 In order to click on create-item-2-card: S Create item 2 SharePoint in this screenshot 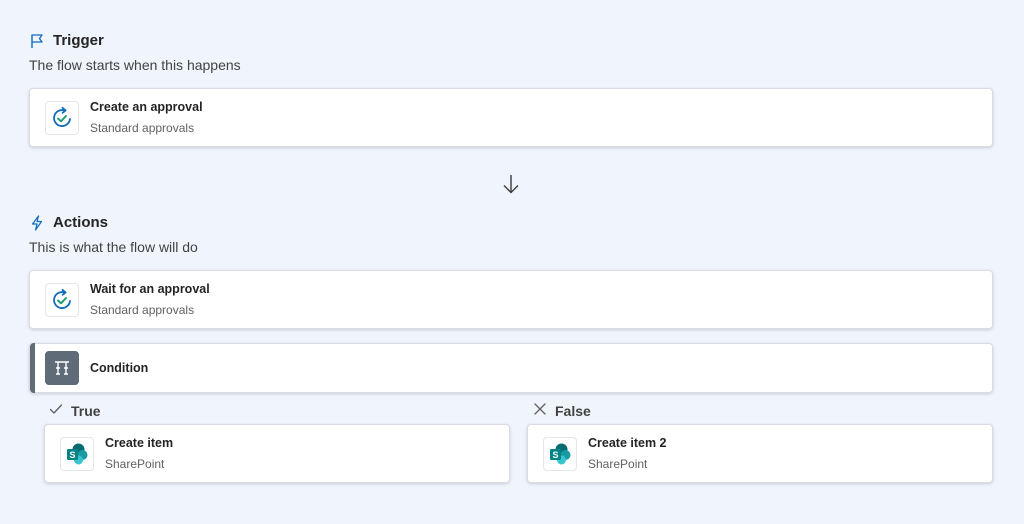, I will do `click(760, 453)`.